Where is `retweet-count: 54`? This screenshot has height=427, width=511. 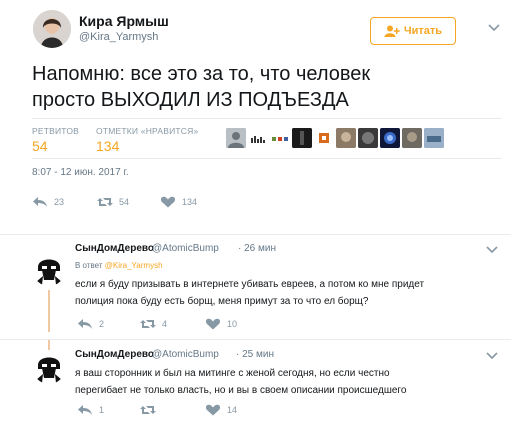
retweet-count: 54 is located at coordinates (124, 202).